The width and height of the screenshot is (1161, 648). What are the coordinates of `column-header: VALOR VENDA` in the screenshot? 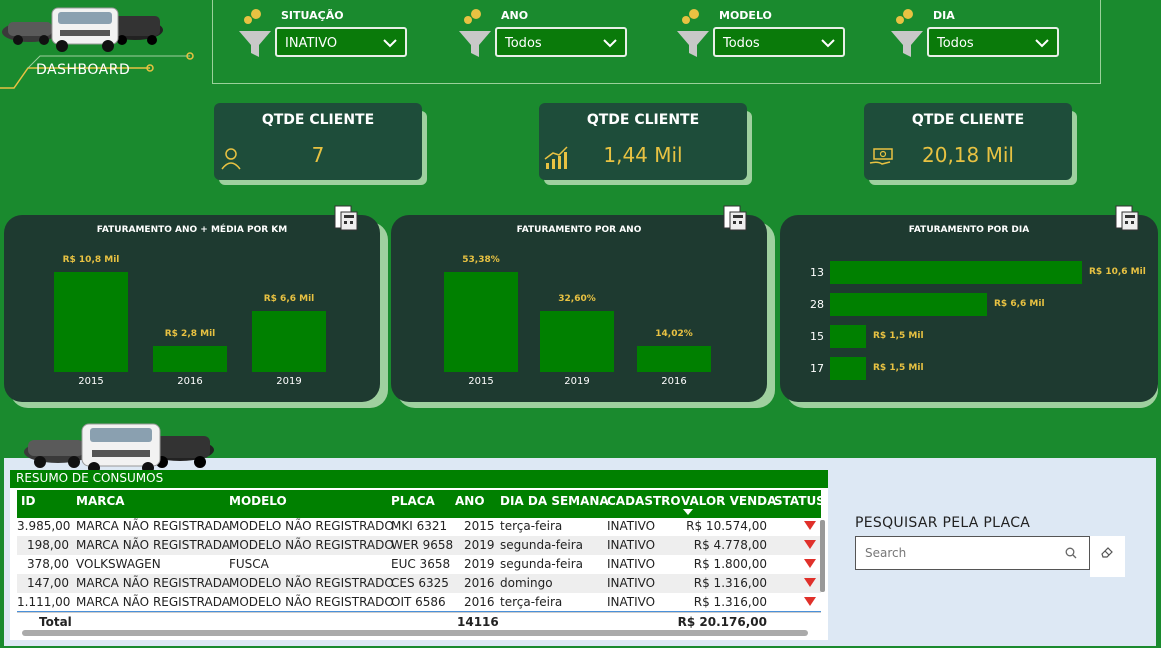 It's located at (728, 501).